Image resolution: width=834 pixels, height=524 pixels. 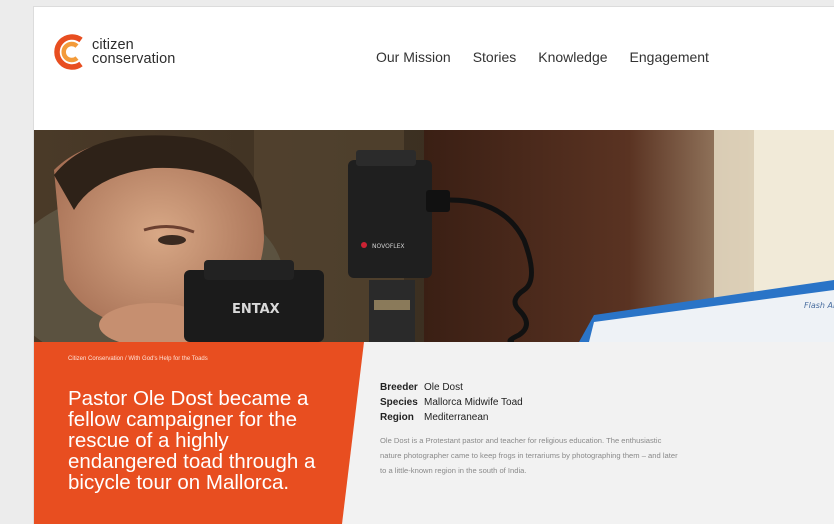 What do you see at coordinates (819, 305) in the screenshot?
I see `monitor-text: Flash Art` at bounding box center [819, 305].